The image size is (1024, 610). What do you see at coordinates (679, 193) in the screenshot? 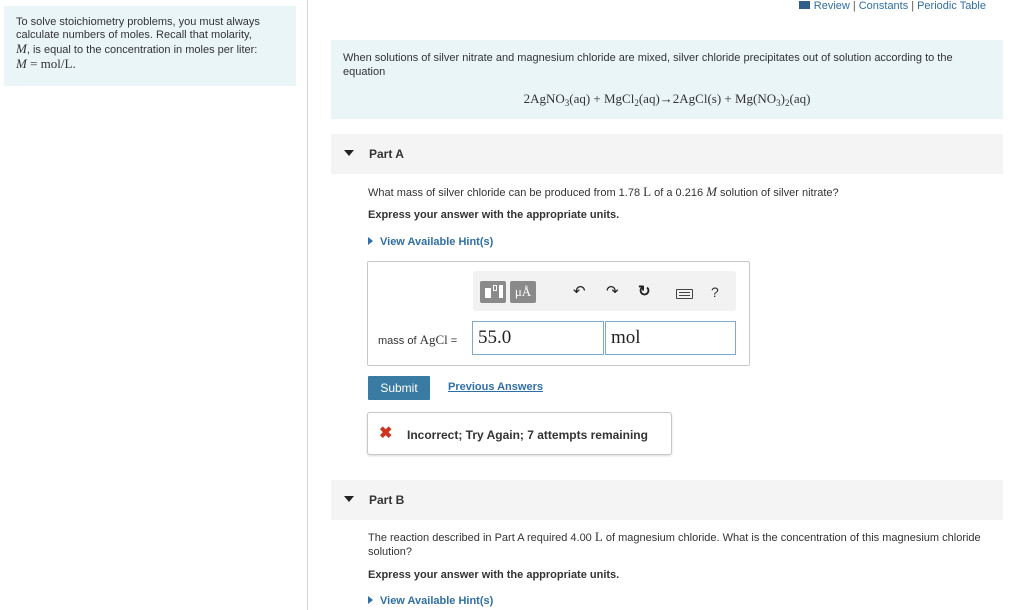
I see `question-text: of a 0.216` at bounding box center [679, 193].